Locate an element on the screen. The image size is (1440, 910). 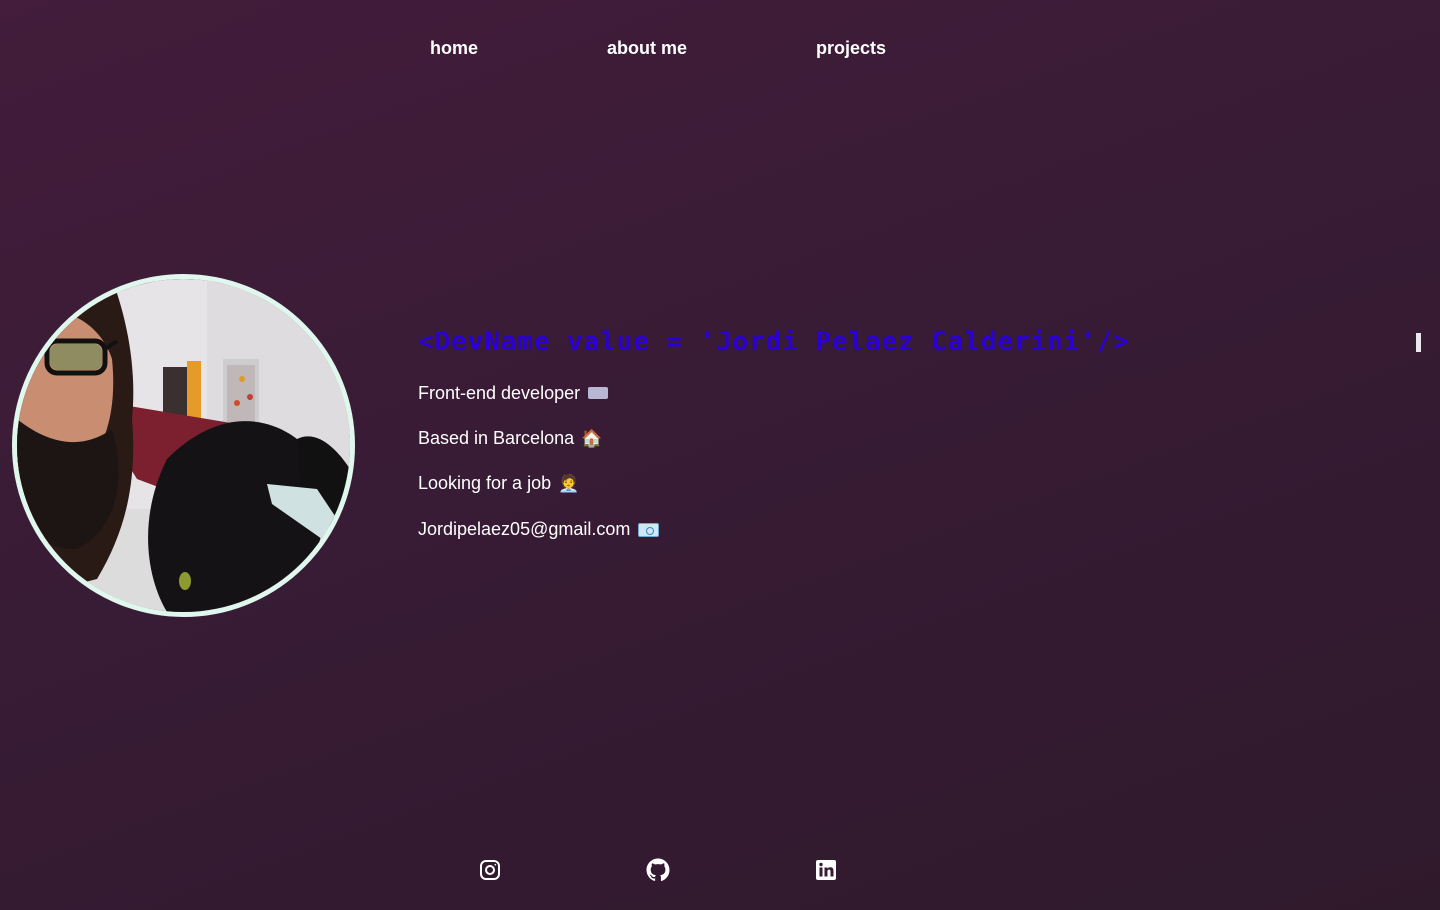
info-location: Based in Barcelona 🏠 is located at coordinates (510, 438).